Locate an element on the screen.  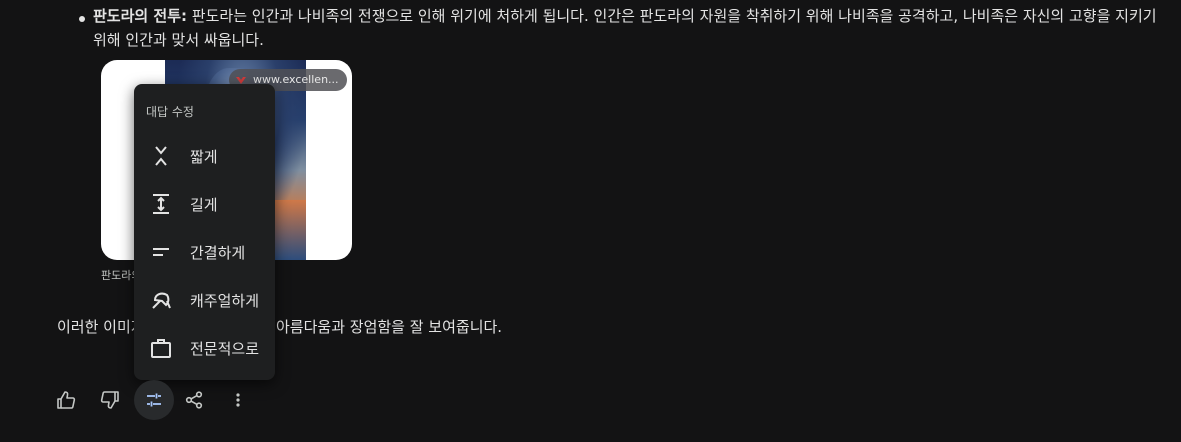
paragraph-text-right: 아름다움과 장엄함을 잘 보여줍니다. is located at coordinates (389, 327).